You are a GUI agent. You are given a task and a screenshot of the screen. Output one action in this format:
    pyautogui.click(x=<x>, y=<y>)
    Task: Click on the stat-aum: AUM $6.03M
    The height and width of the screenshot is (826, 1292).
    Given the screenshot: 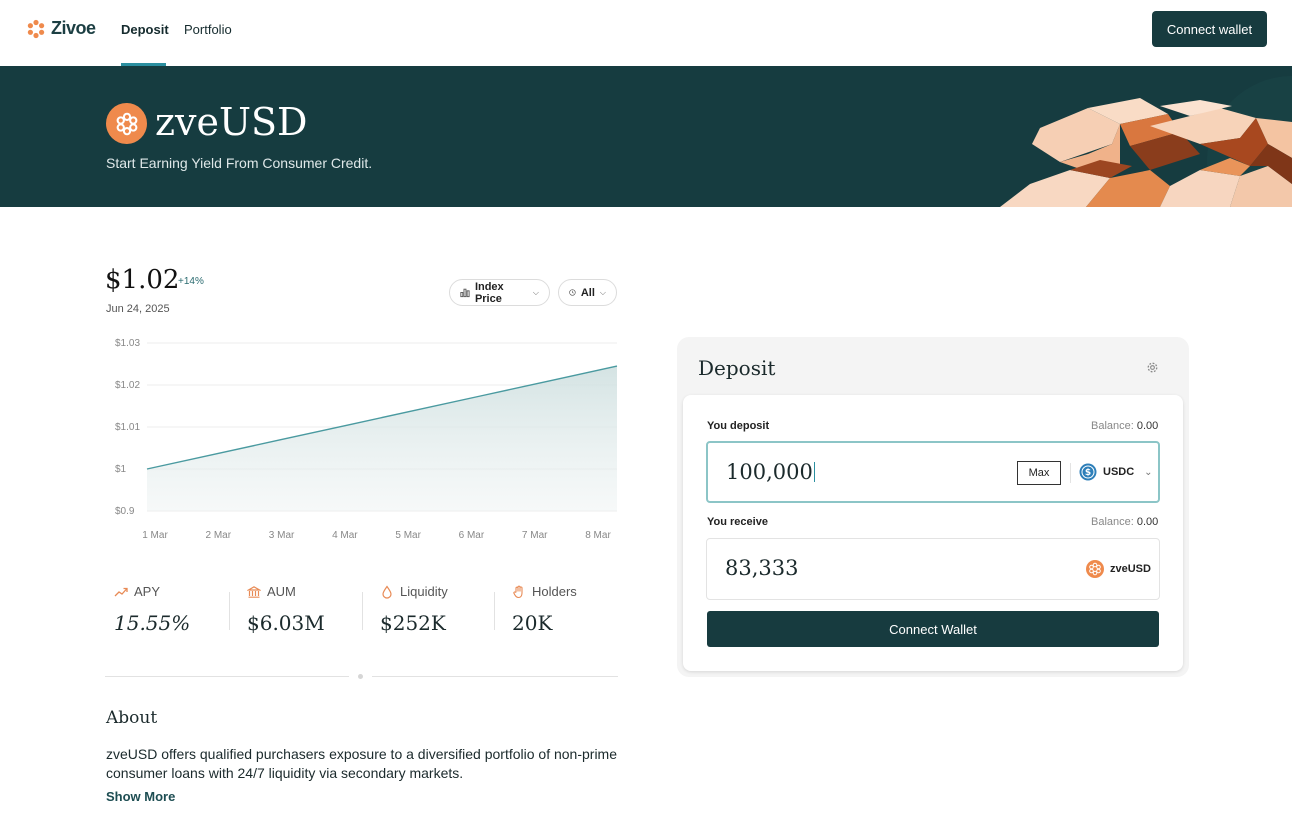 What is the action you would take?
    pyautogui.click(x=286, y=609)
    